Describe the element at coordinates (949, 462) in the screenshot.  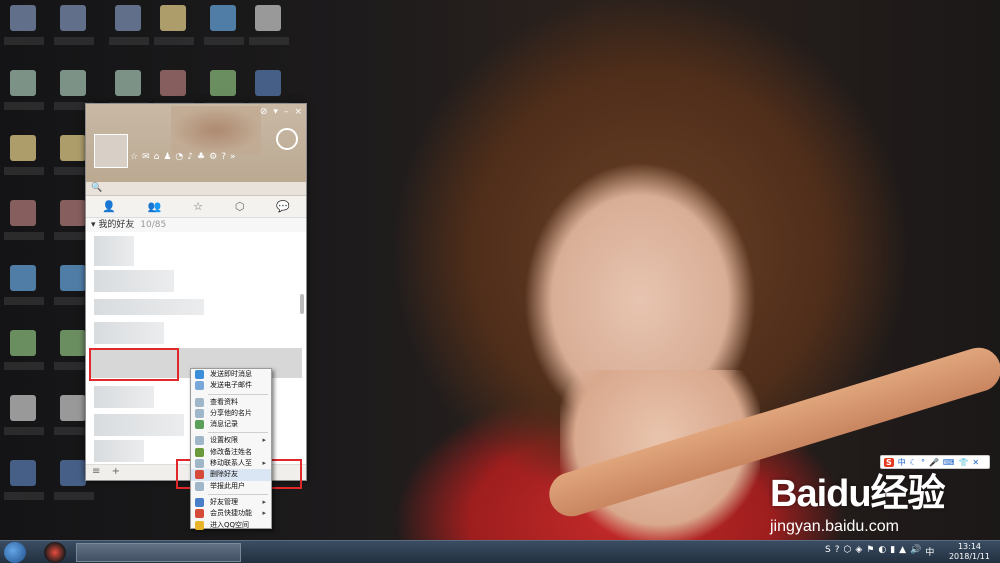
I see `keyboard-icon: ⌨` at that location.